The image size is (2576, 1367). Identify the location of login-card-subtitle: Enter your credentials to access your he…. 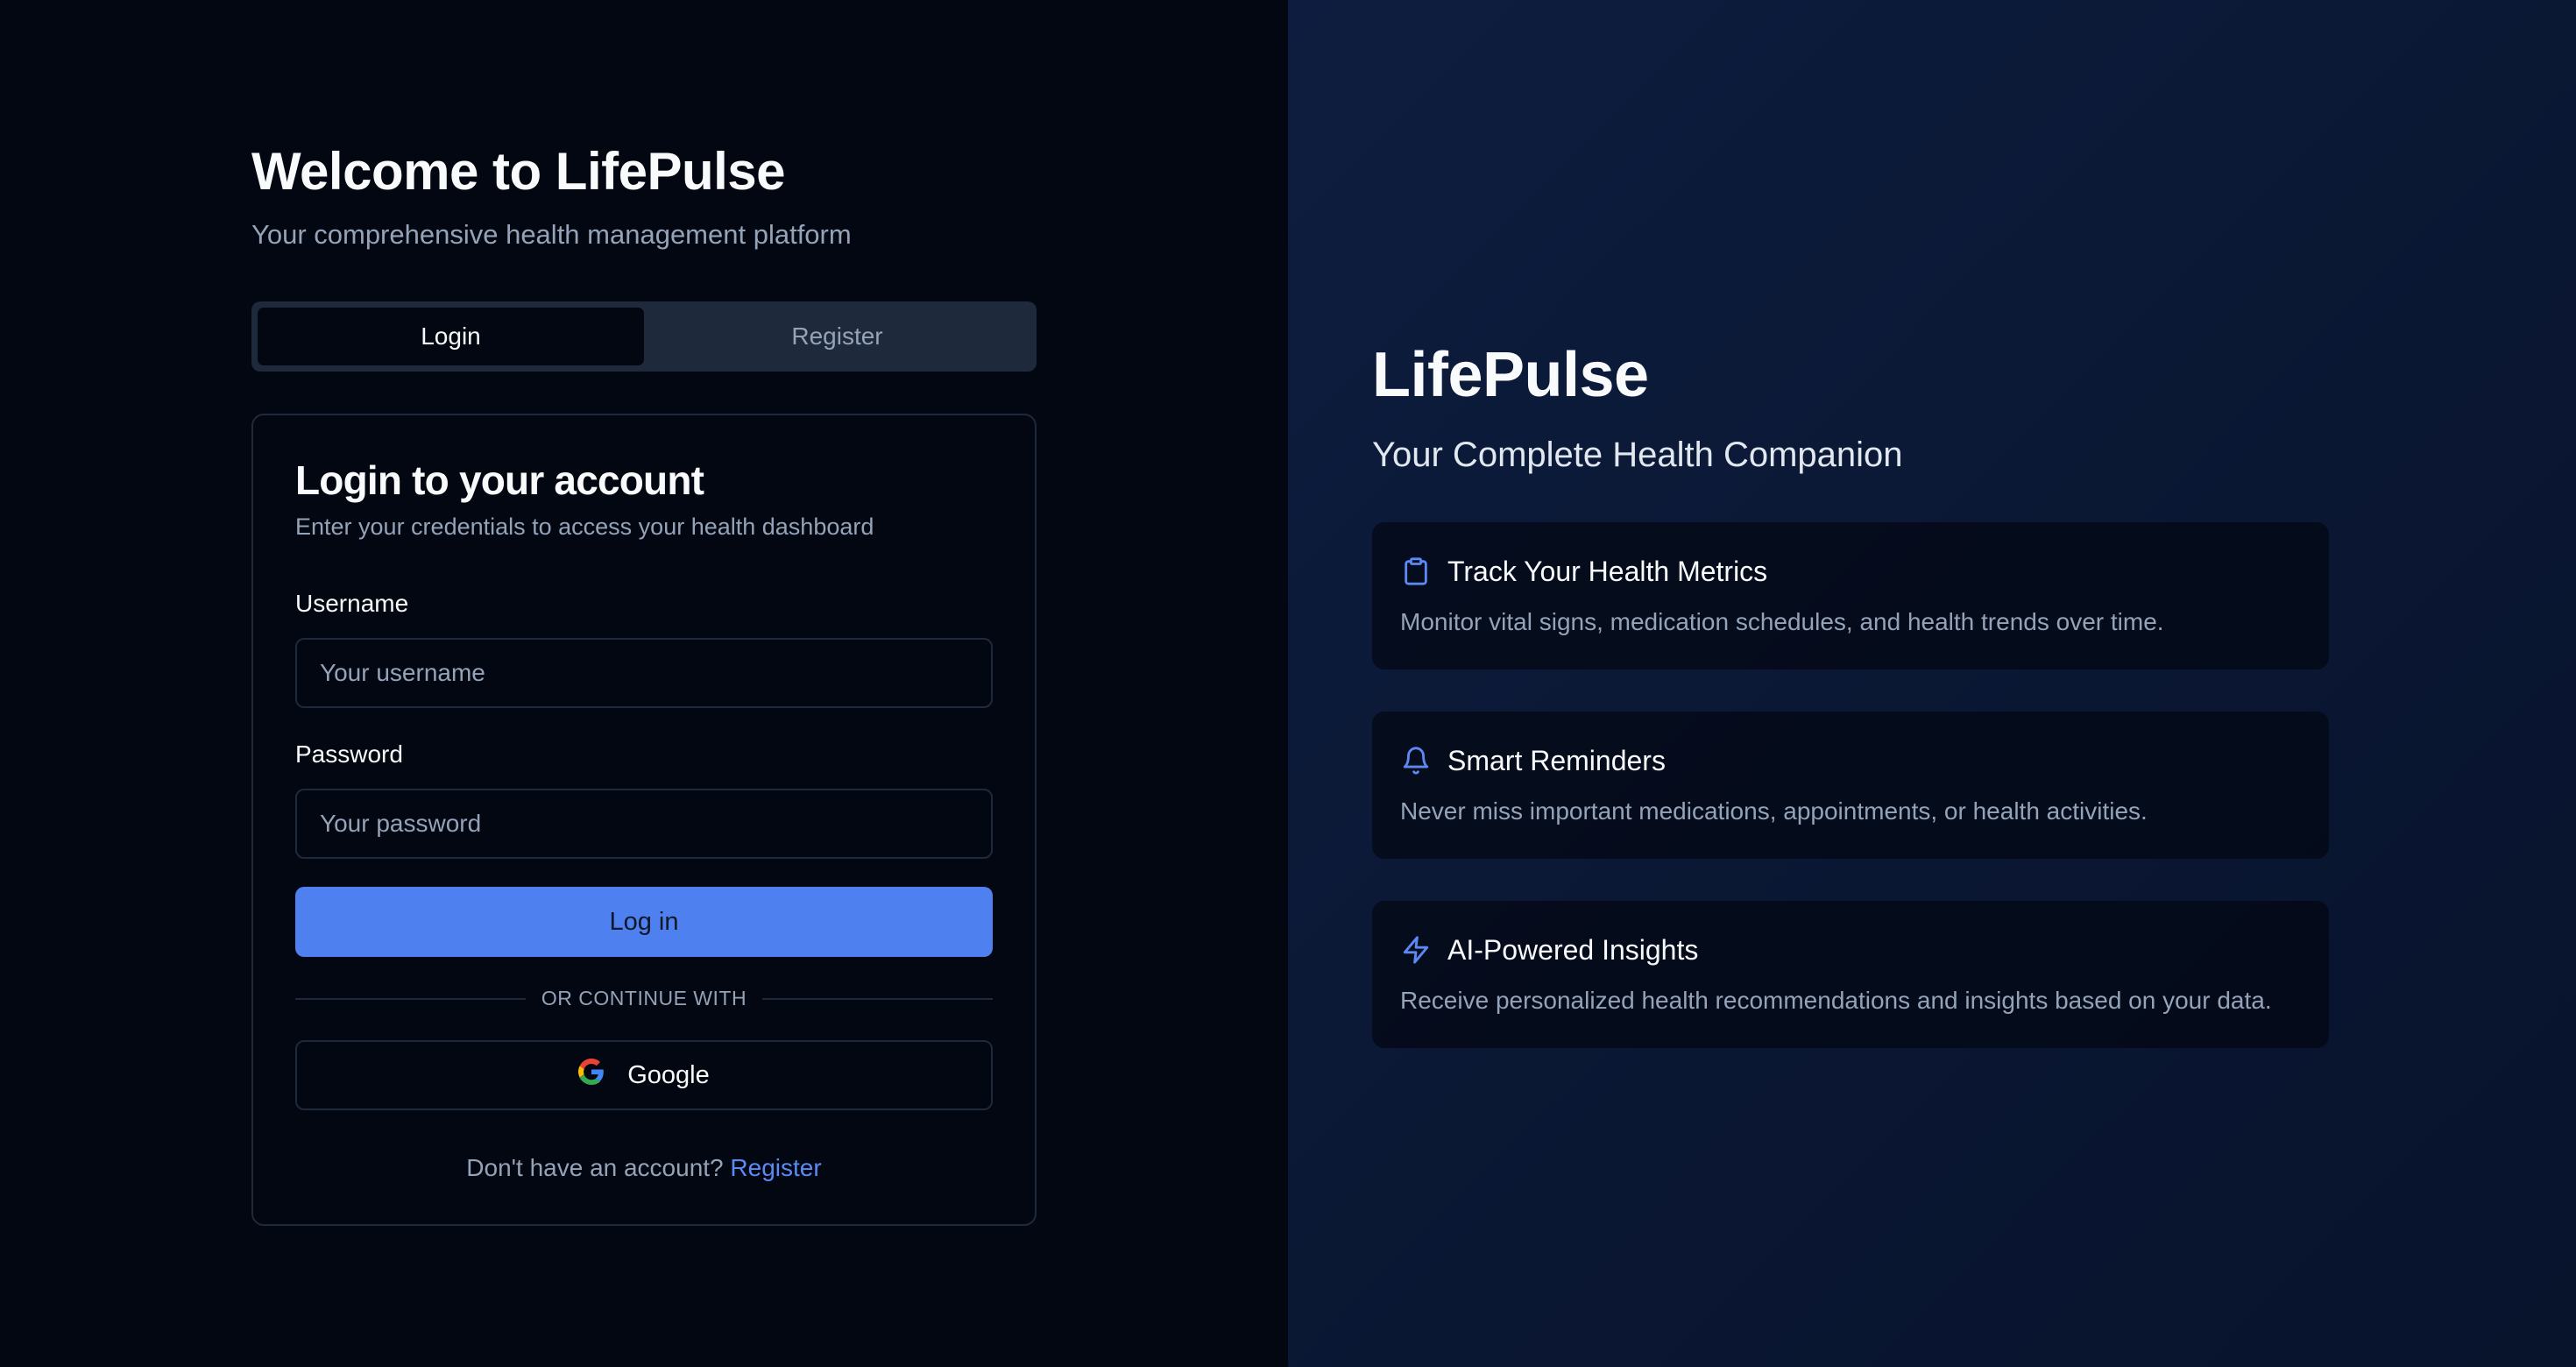
(584, 527).